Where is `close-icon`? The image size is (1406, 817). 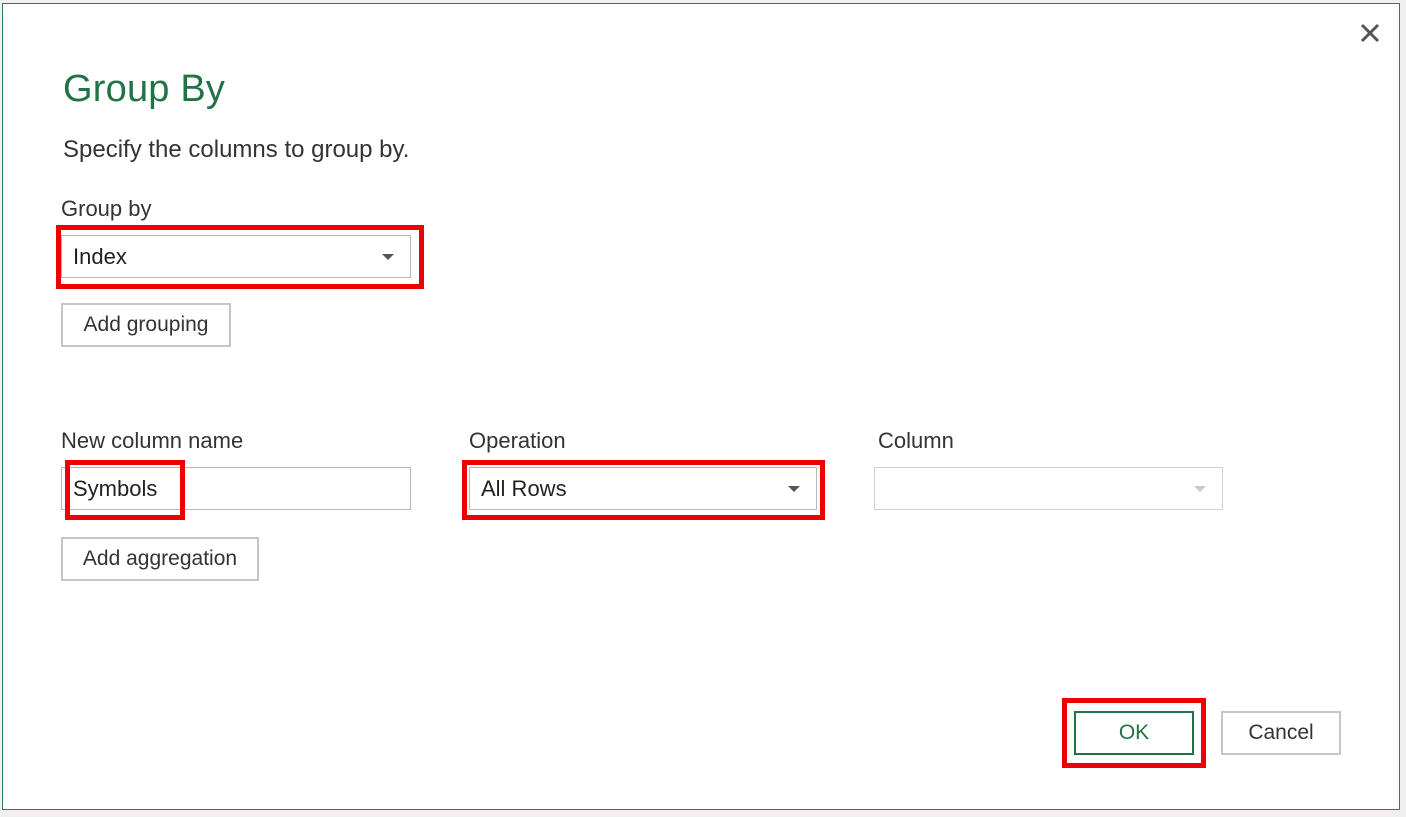
close-icon is located at coordinates (1370, 33).